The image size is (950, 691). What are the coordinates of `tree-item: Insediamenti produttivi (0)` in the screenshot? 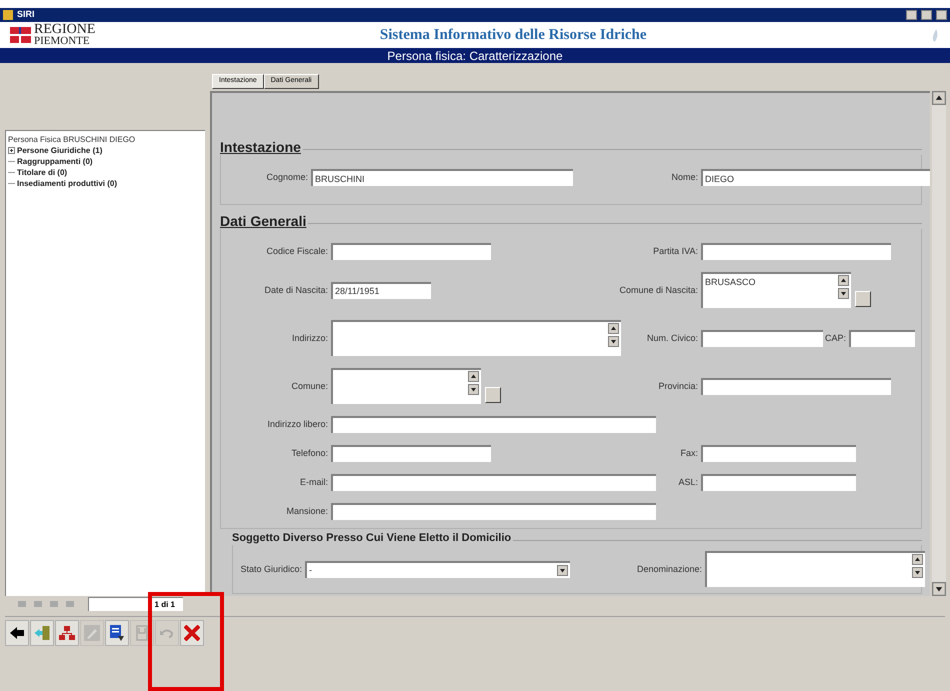 It's located at (67, 183).